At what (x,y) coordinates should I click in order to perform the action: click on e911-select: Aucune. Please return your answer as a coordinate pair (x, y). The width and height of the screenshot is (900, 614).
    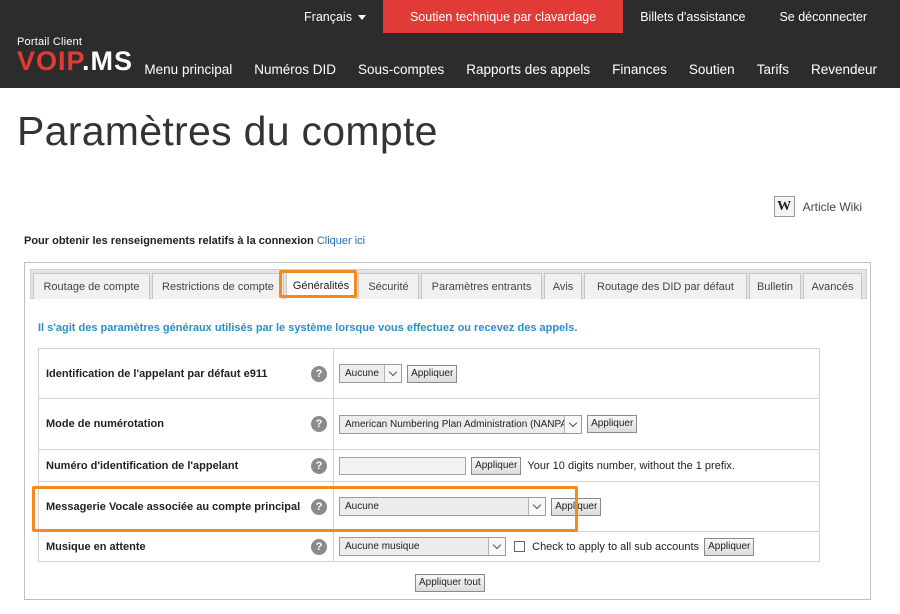
    Looking at the image, I should click on (370, 373).